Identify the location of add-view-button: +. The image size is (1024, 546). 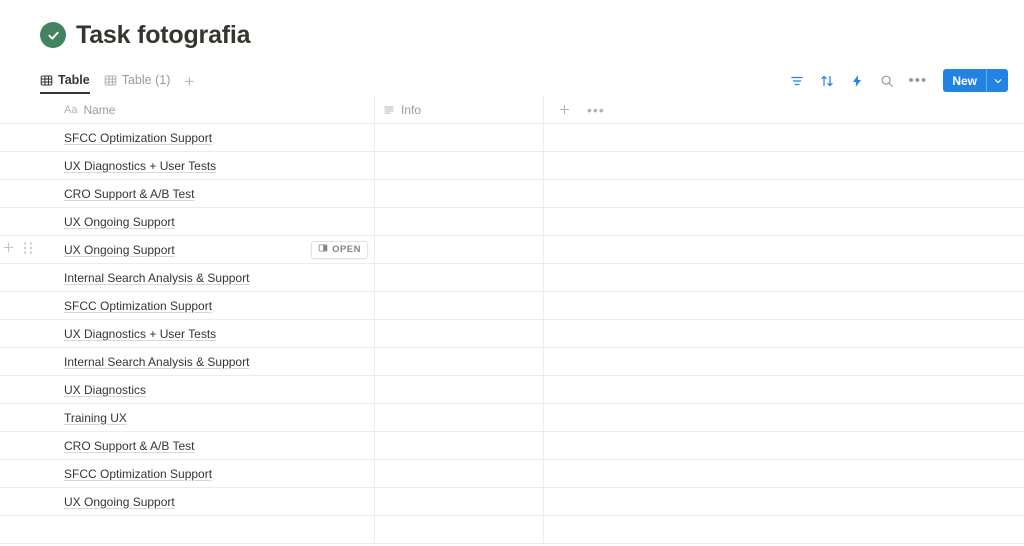
(189, 83).